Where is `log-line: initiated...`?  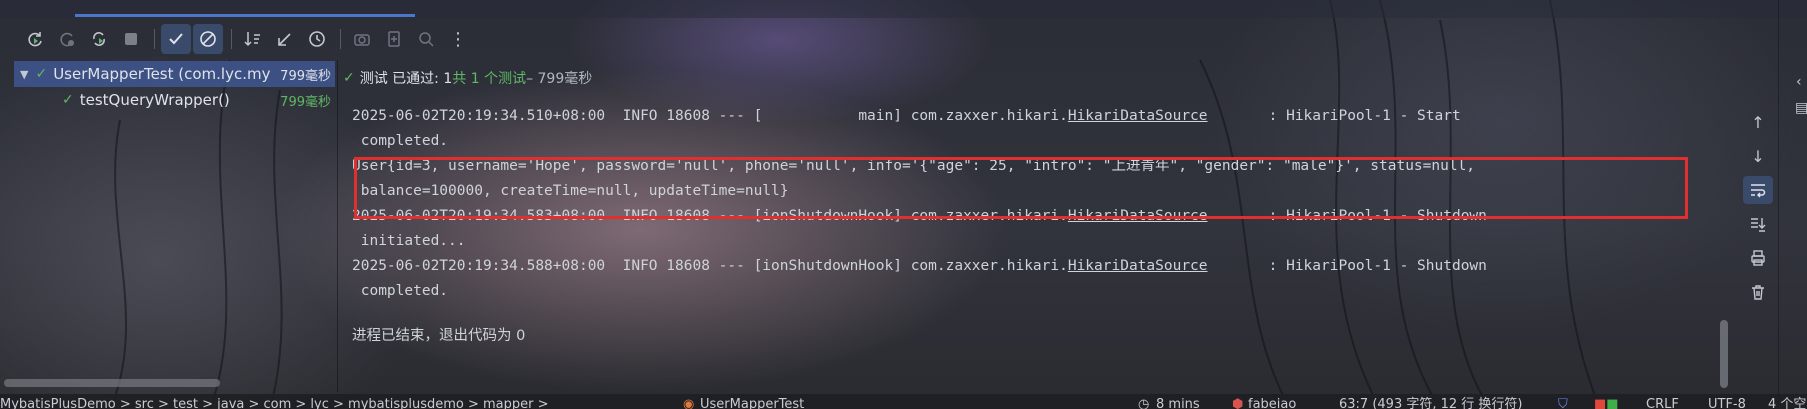
log-line: initiated... is located at coordinates (409, 241).